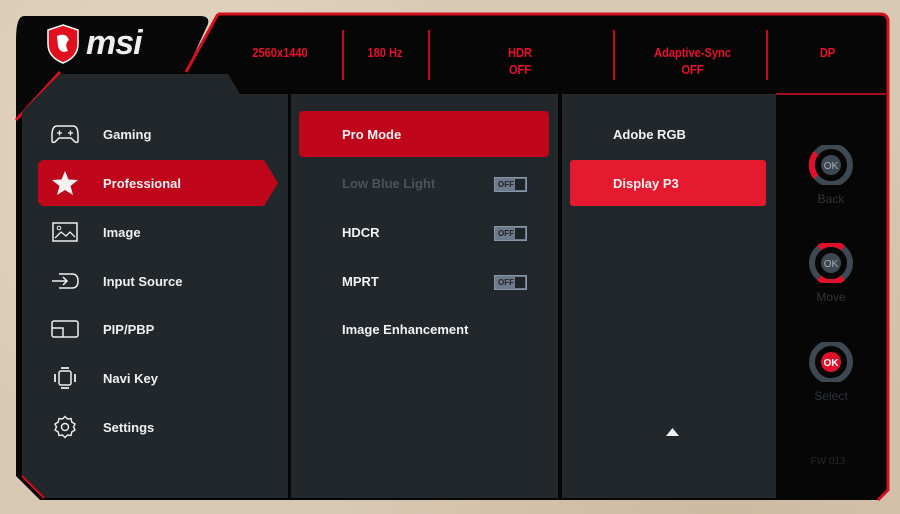 The width and height of the screenshot is (900, 514). What do you see at coordinates (828, 461) in the screenshot?
I see `firmware-version: FW 013` at bounding box center [828, 461].